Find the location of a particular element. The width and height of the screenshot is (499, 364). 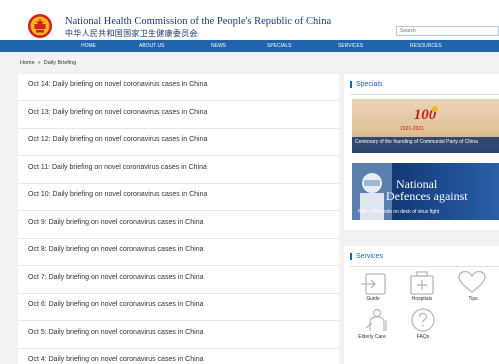

site-title-chinese: 中华人民共和国国家卫生健康委员会 is located at coordinates (131, 33).